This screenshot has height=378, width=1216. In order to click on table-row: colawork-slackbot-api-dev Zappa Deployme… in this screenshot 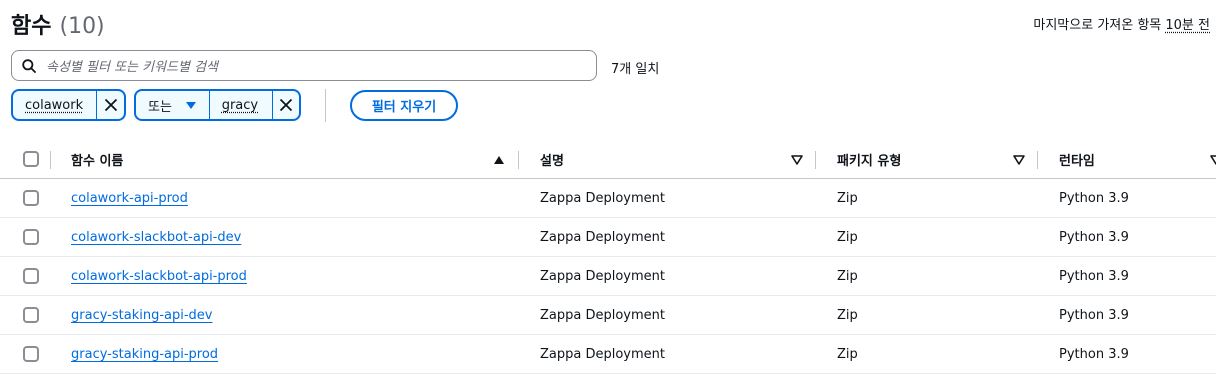, I will do `click(608, 237)`.